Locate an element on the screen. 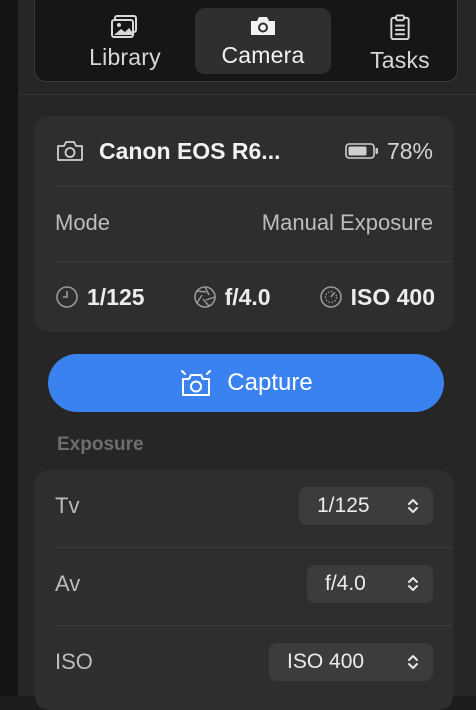 Image resolution: width=476 pixels, height=710 pixels. iso-stat: ISO 400 is located at coordinates (377, 297).